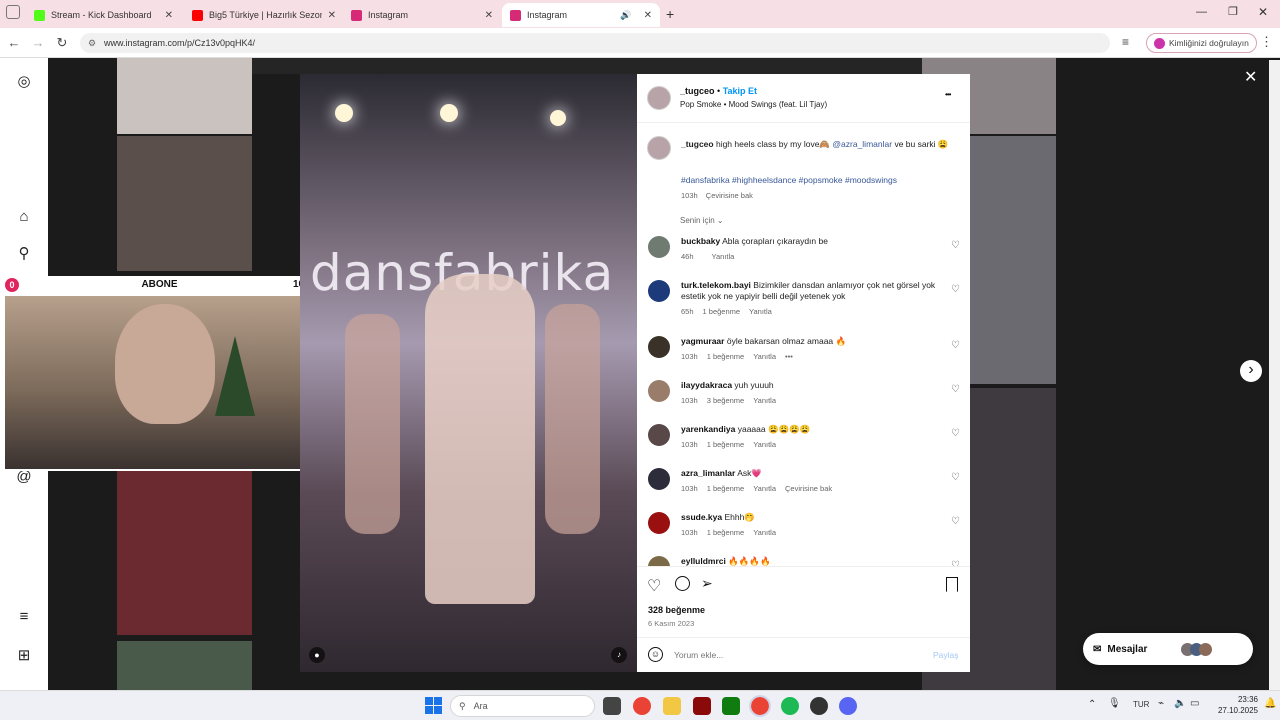 The image size is (1280, 720). I want to click on maximize-button: ❐, so click(1233, 11).